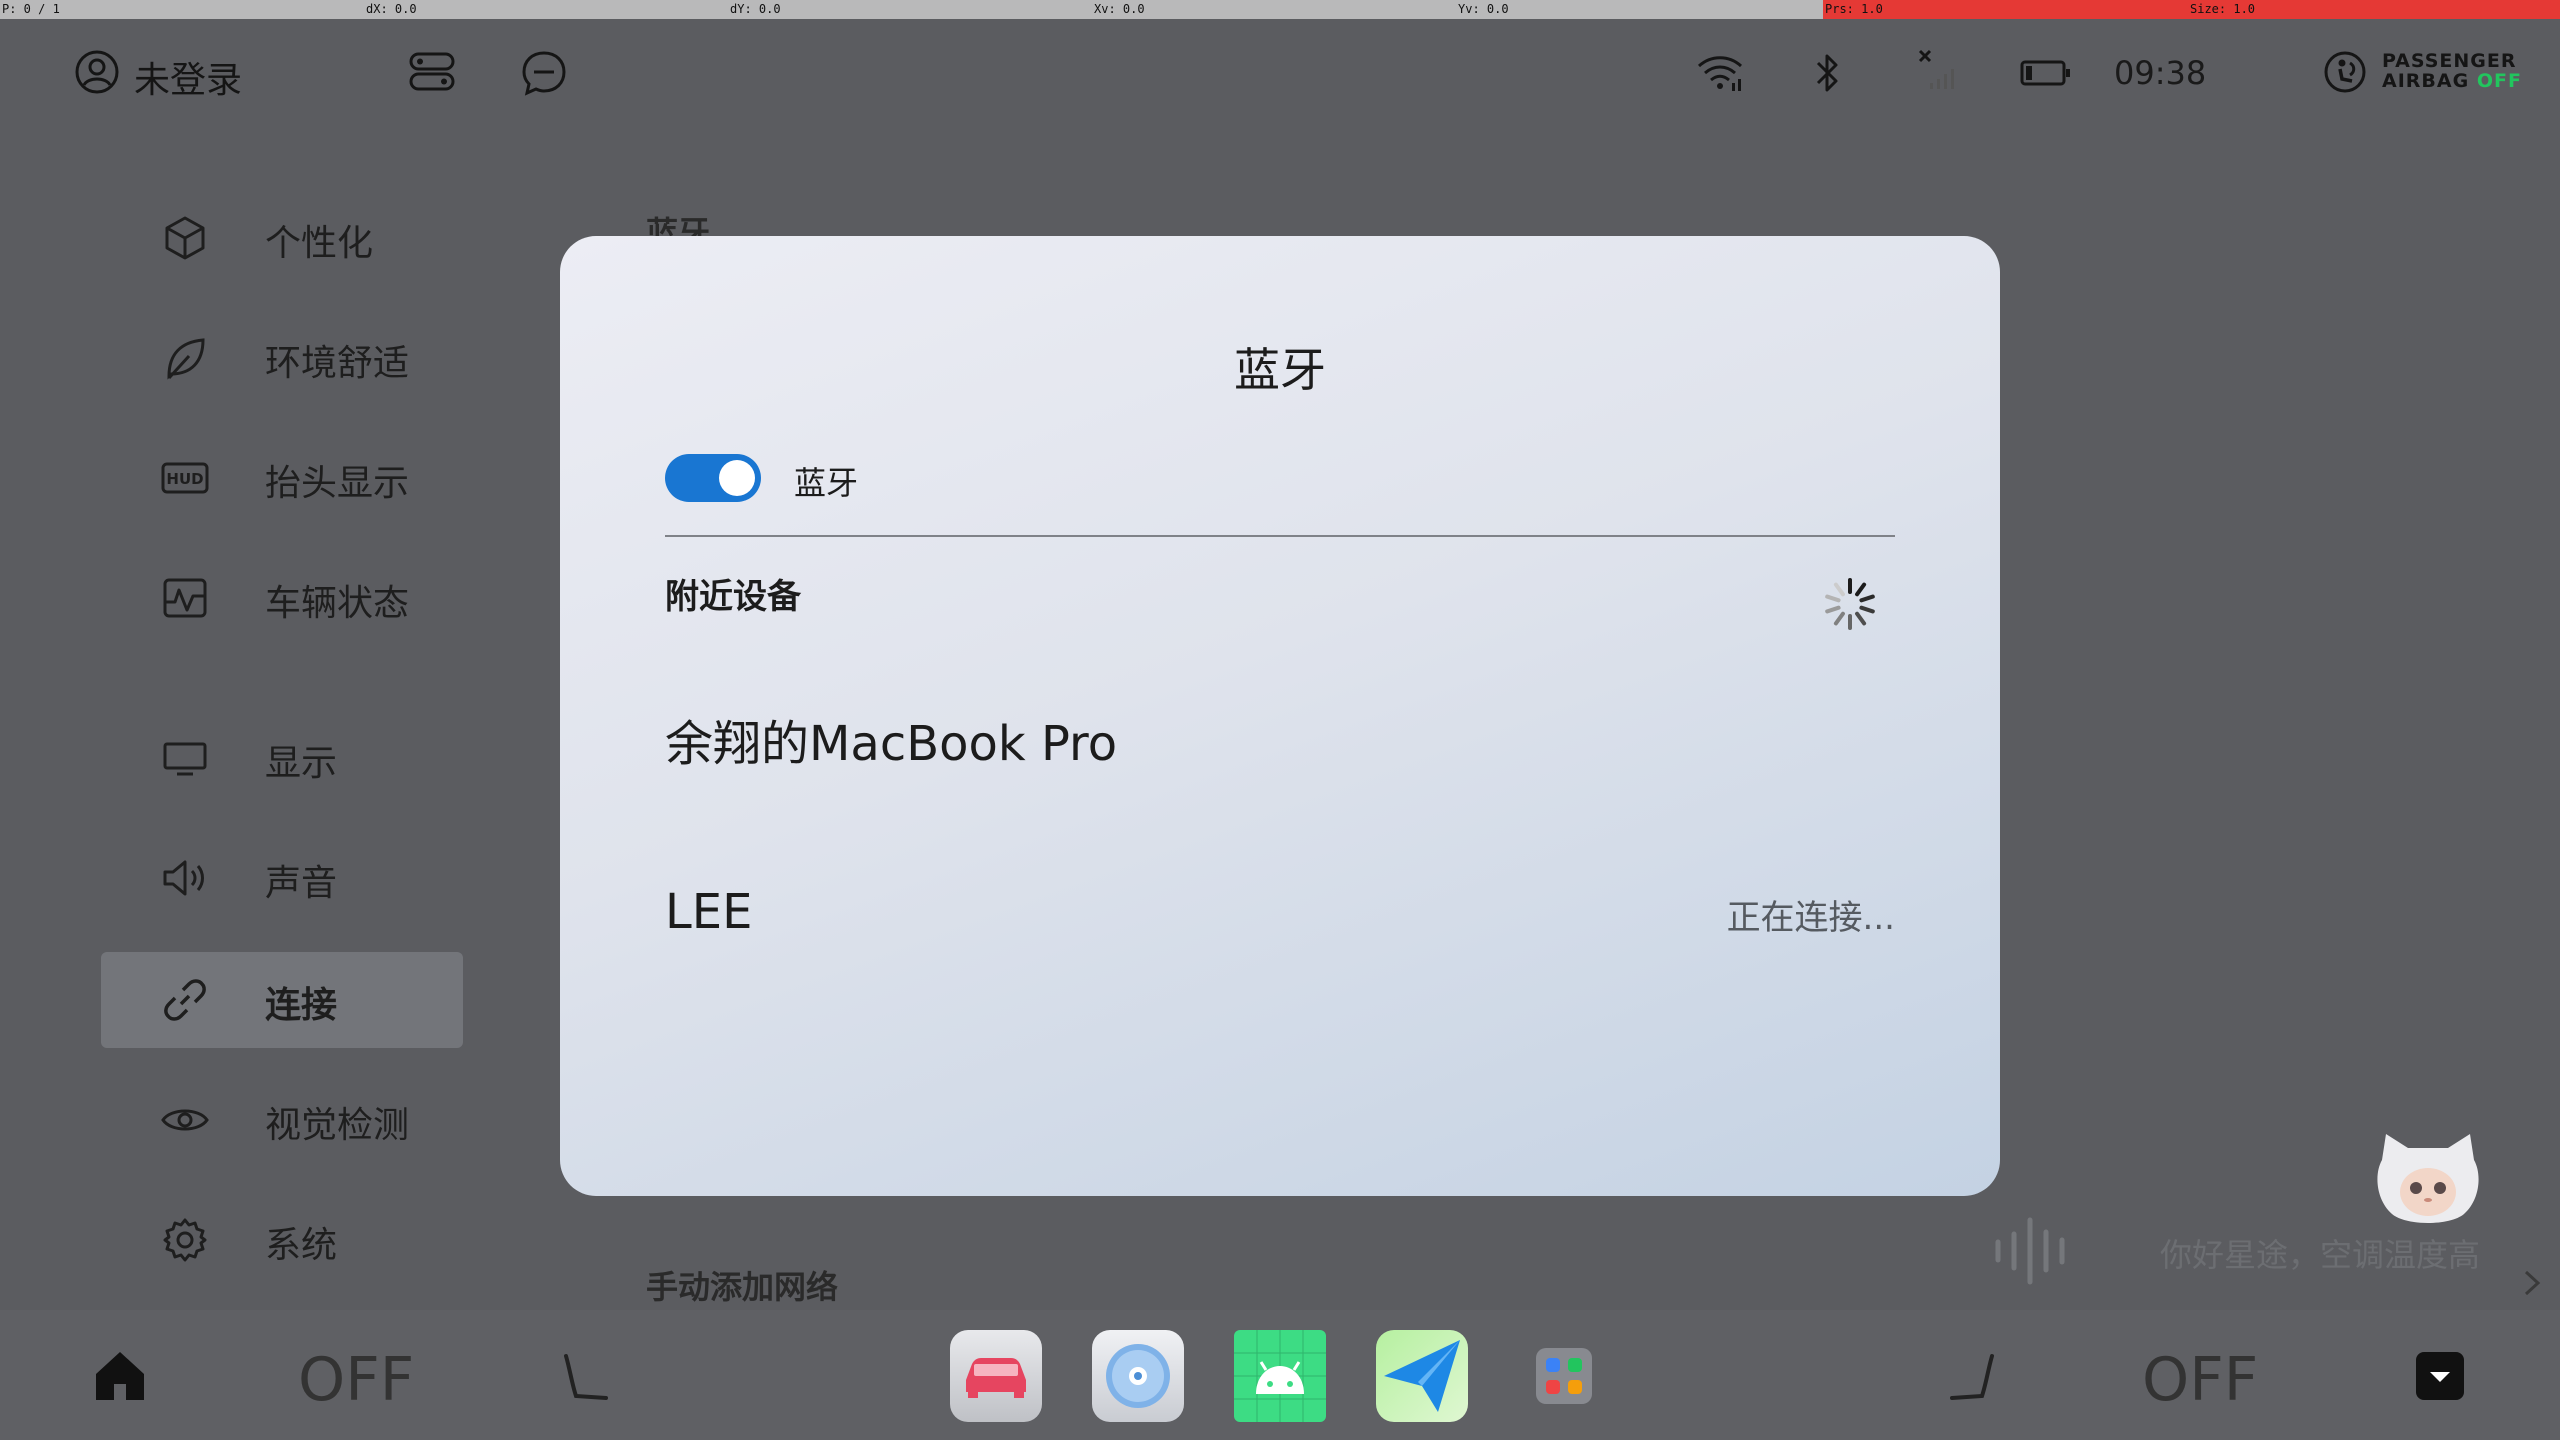 Image resolution: width=2560 pixels, height=1440 pixels. Describe the element at coordinates (301, 883) in the screenshot. I see `sidebar-item-label: 声音` at that location.